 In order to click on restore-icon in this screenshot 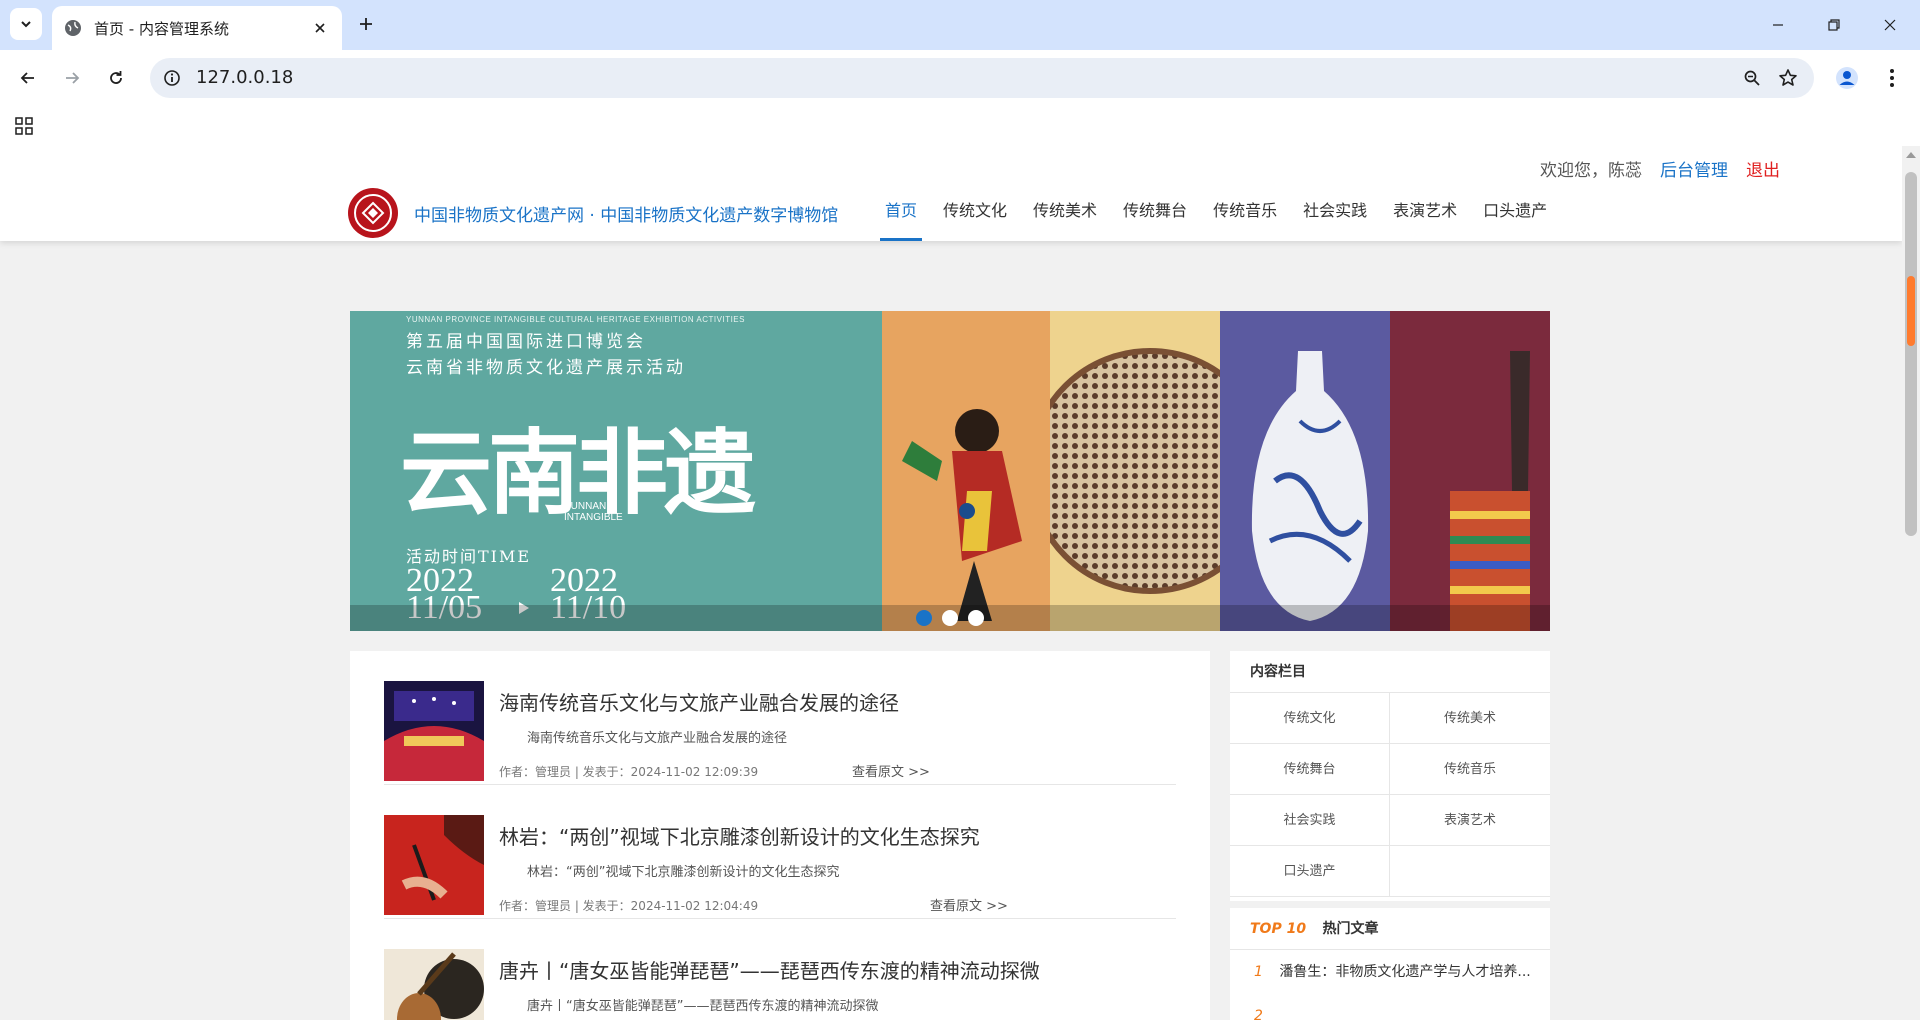, I will do `click(1834, 25)`.